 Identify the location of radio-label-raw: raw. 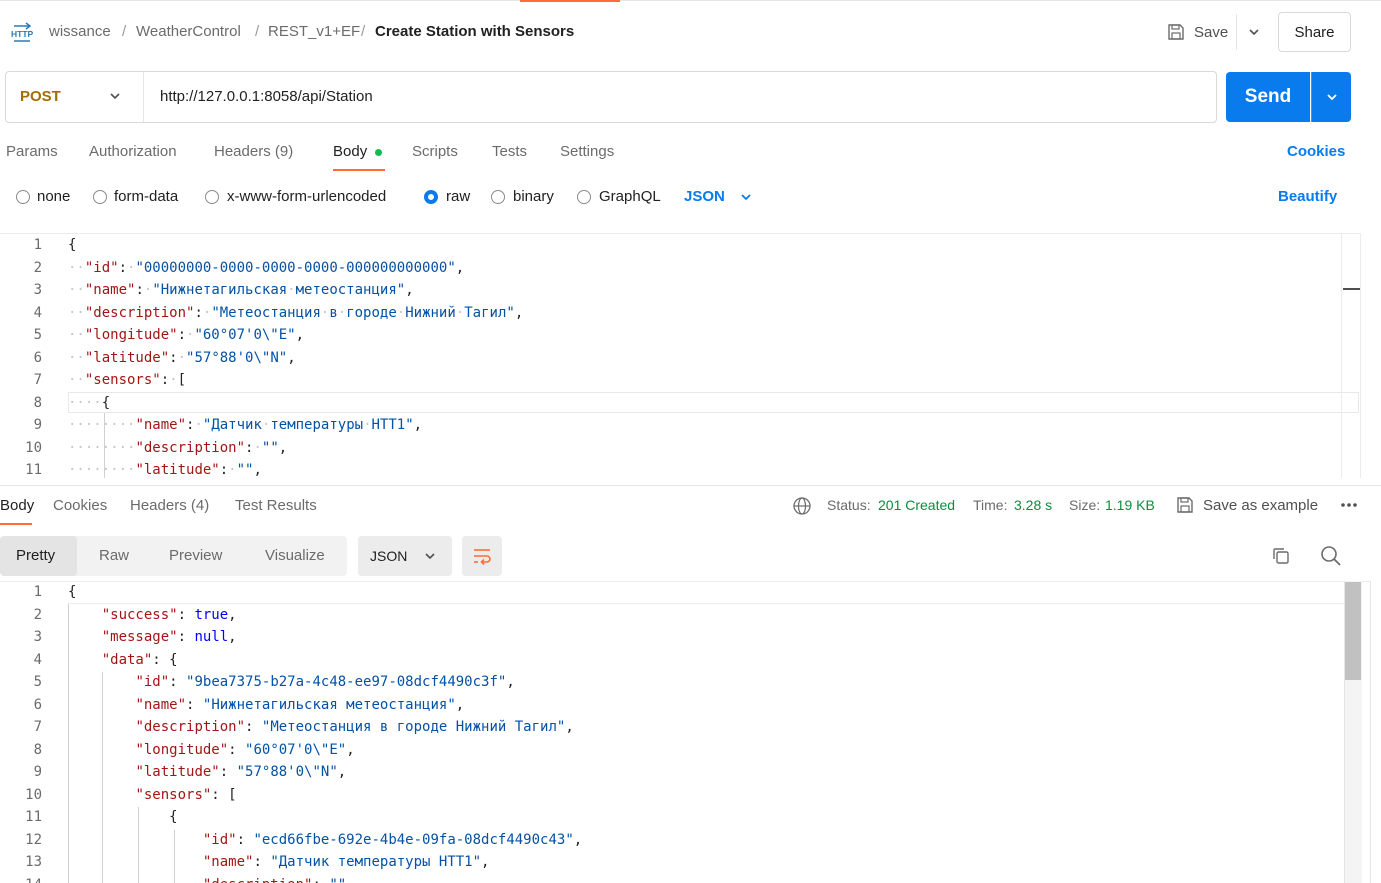
(458, 196).